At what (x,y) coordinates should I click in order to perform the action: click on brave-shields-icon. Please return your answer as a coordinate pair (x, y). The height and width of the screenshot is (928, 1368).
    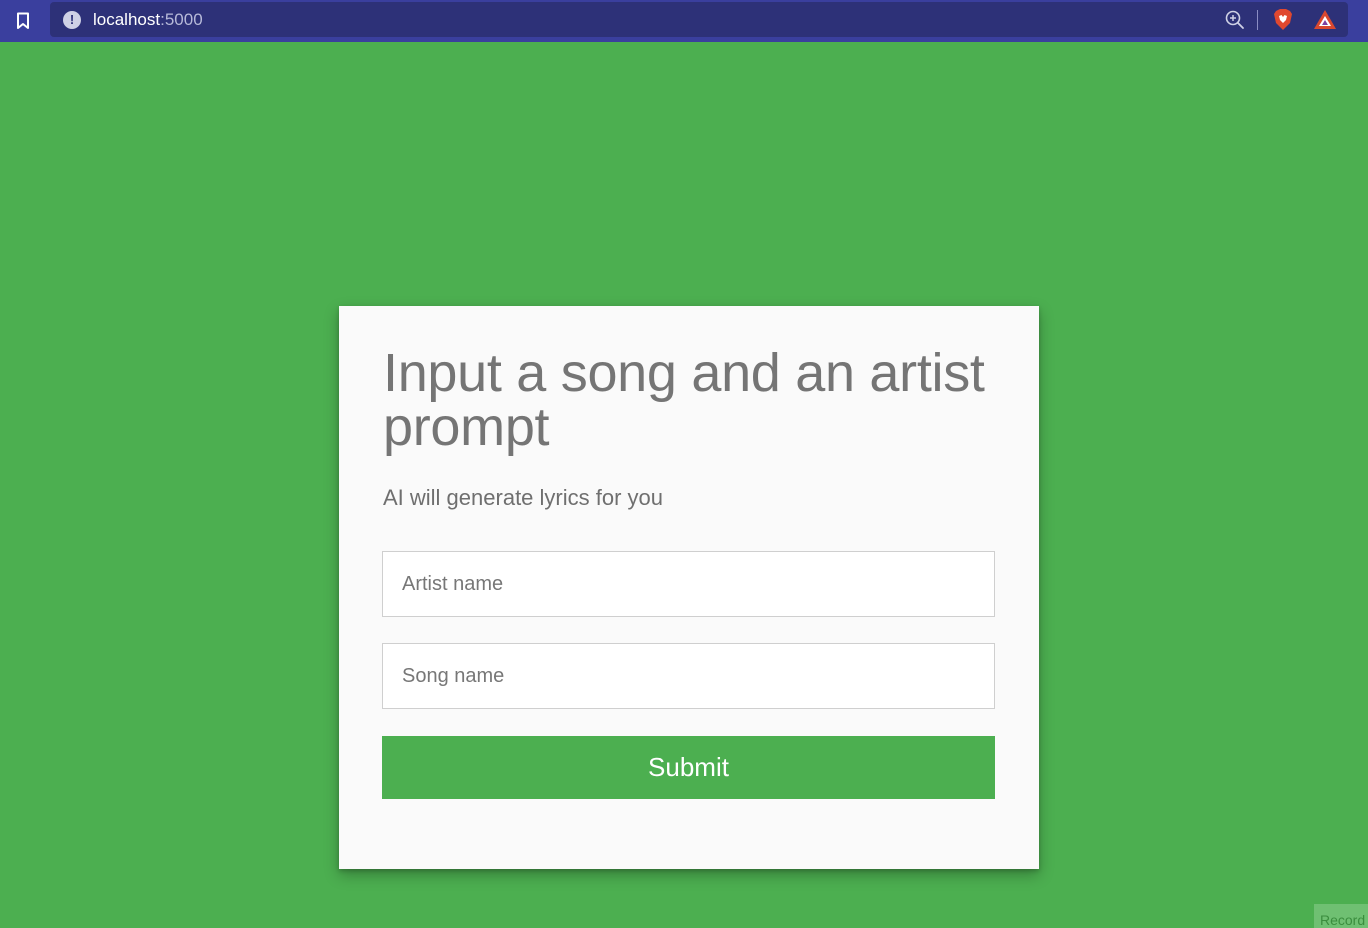
    Looking at the image, I should click on (1283, 19).